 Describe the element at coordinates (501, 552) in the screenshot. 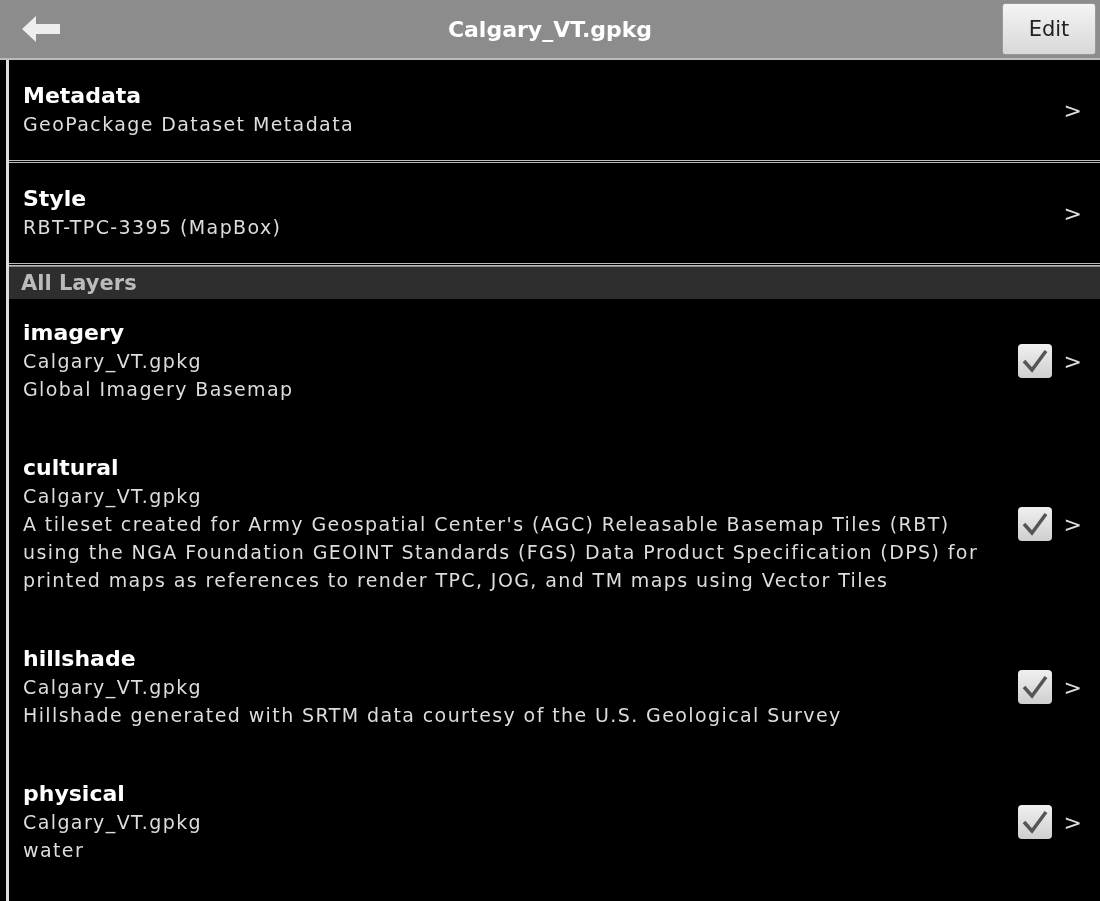

I see `layer-description: A tileset created for Army Geospatial Center's (AGC) Releasable Basemap Tiles (RBT) using the NGA Foundation GEOINT Standards (FGS) Data Product Specification (DPS) for printed maps as references to render TPC, JOG, and TM maps using Vector Tiles` at that location.